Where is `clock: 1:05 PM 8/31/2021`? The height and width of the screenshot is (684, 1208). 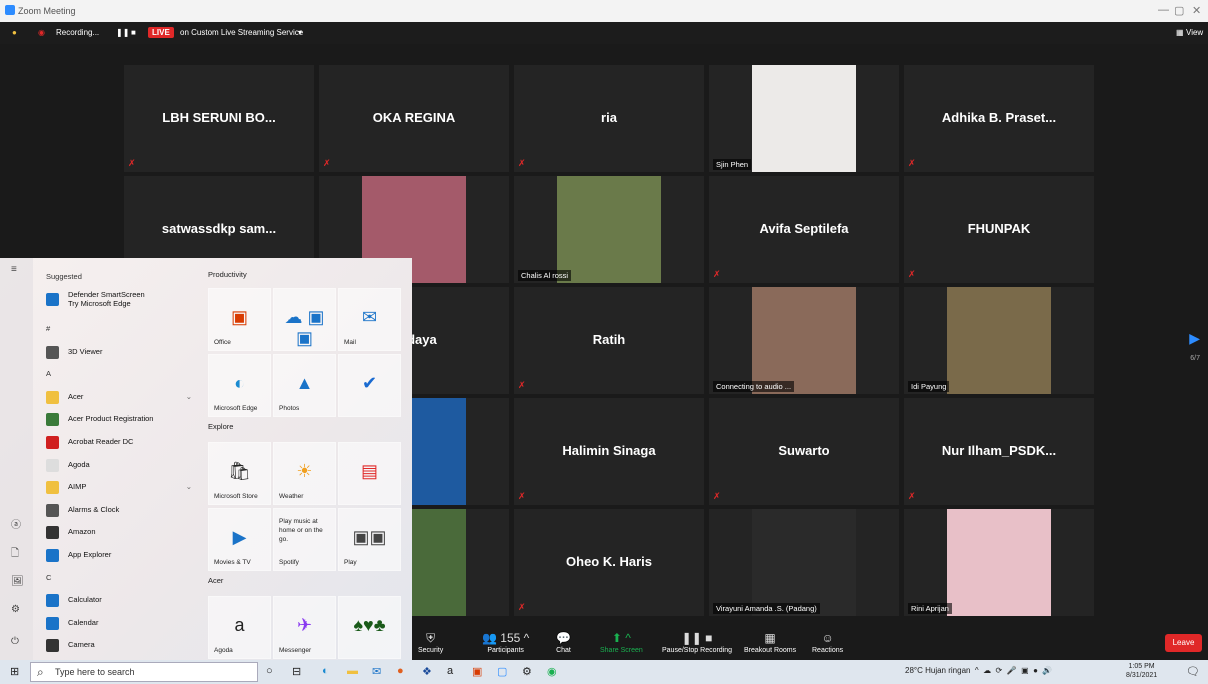 clock: 1:05 PM 8/31/2021 is located at coordinates (1141, 671).